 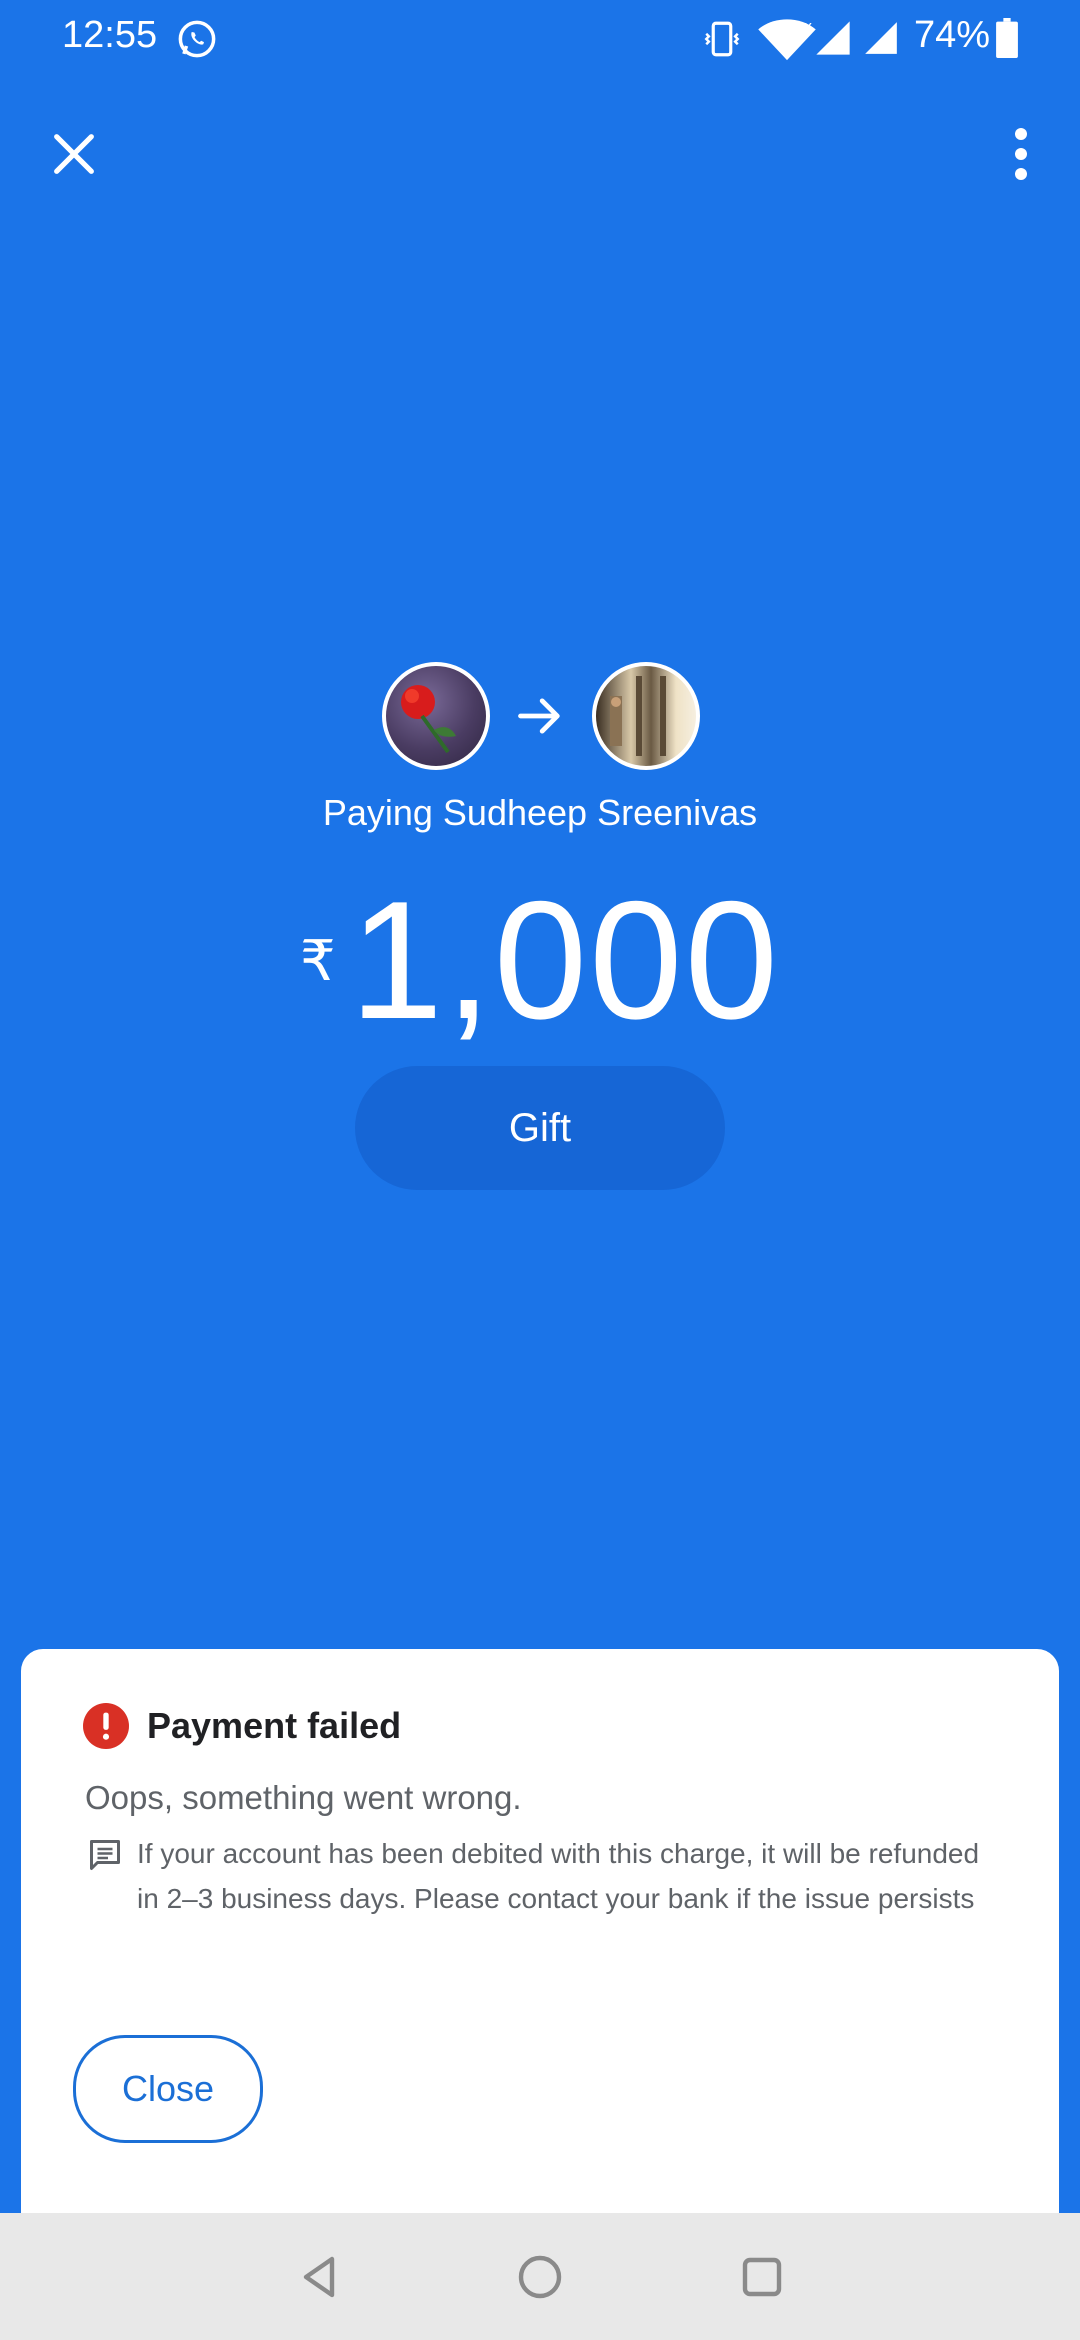 I want to click on status-time: 12:55, so click(x=110, y=35).